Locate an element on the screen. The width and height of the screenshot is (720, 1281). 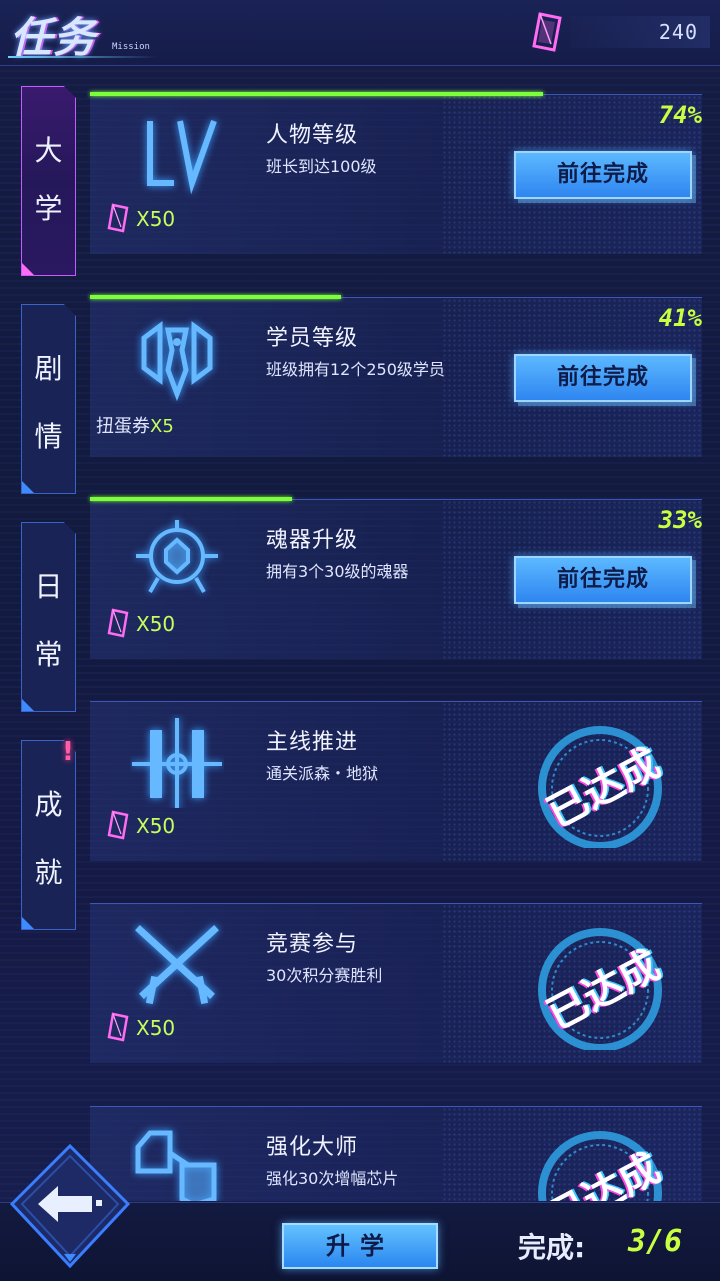
task-name: 主线推进 is located at coordinates (312, 742).